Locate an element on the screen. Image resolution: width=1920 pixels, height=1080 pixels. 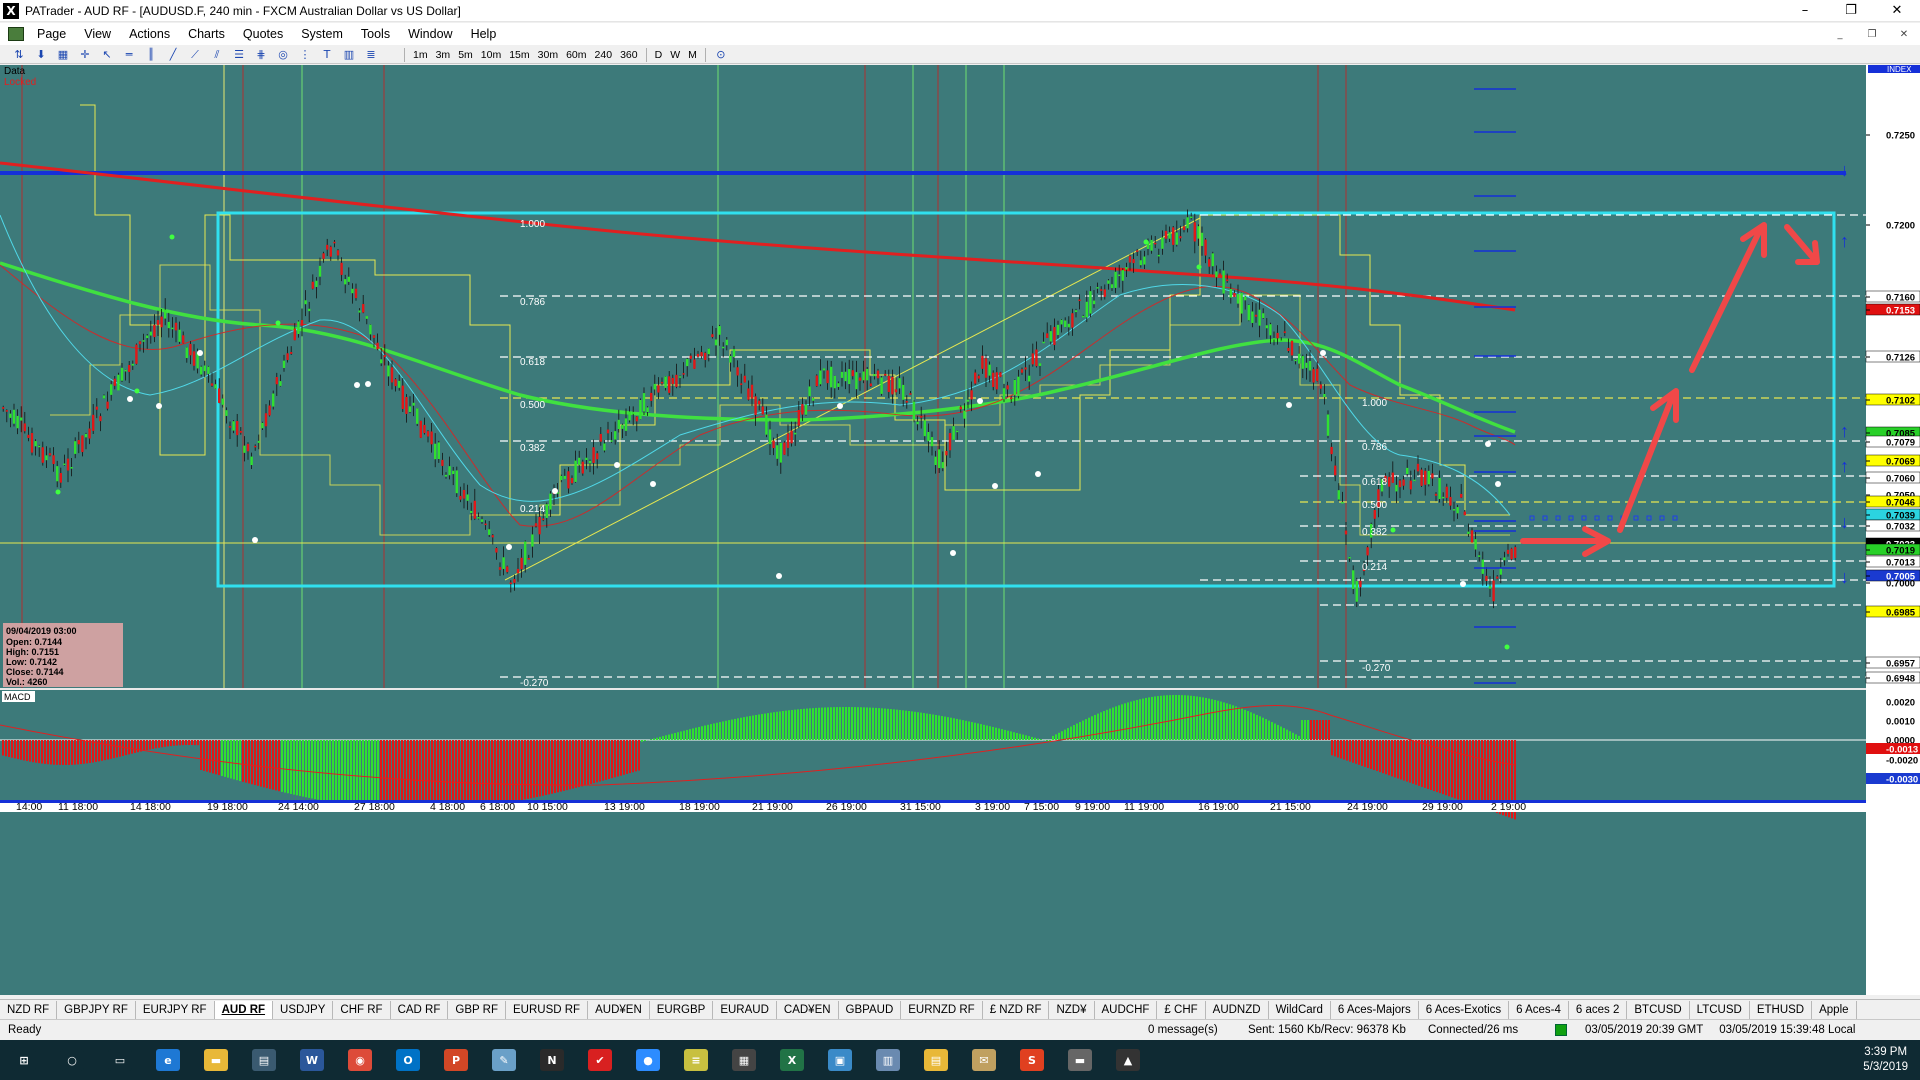
tab-8: EURUSD RF is located at coordinates (547, 1009).